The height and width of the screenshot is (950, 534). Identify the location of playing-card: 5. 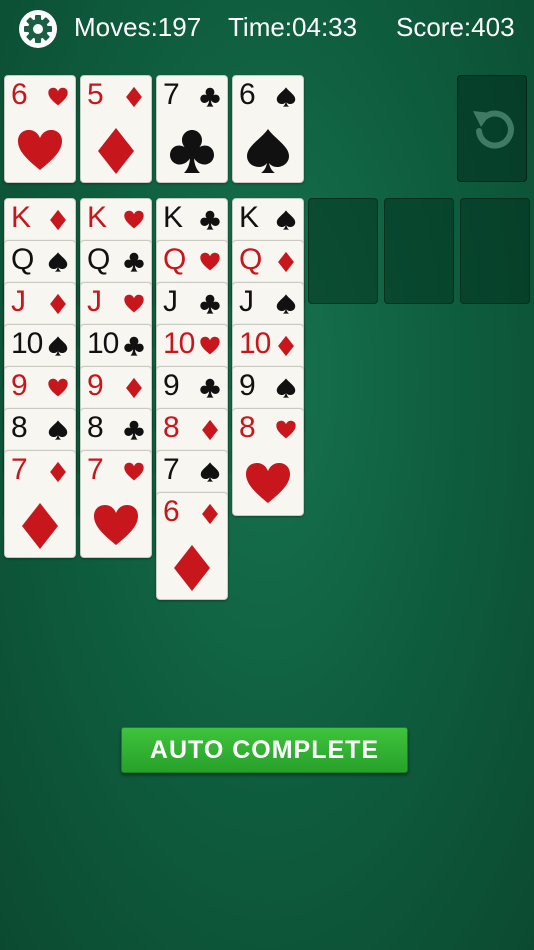
(116, 129).